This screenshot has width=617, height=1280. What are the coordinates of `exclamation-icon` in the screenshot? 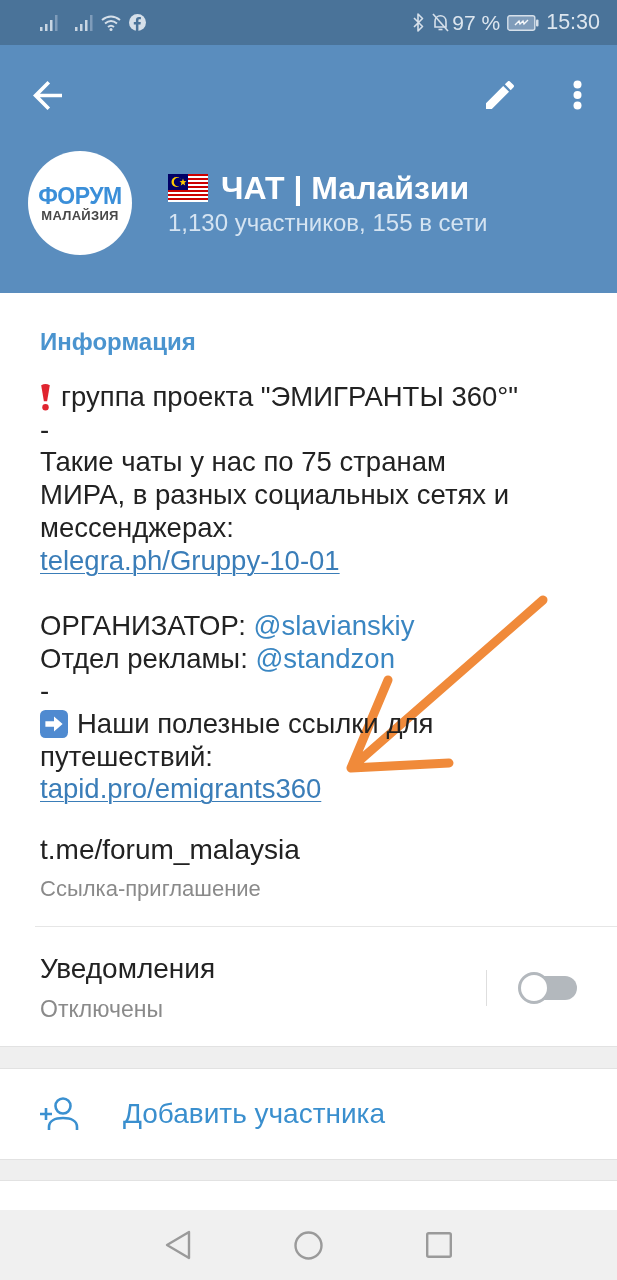 It's located at (45, 397).